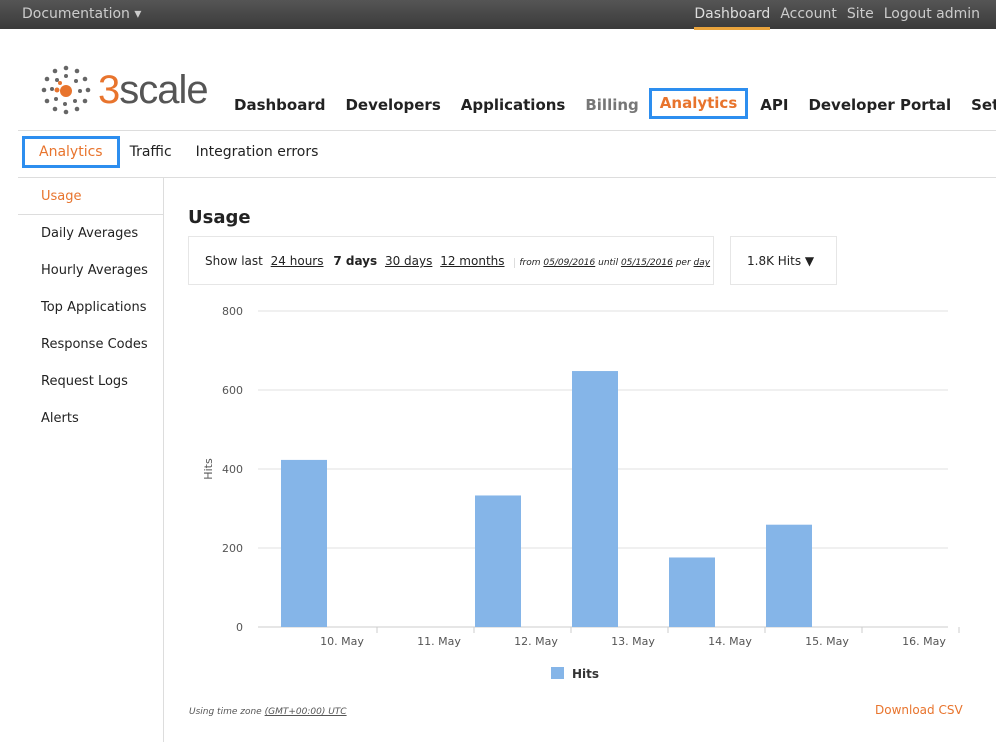  I want to click on x-tick-label: 14. May, so click(730, 641).